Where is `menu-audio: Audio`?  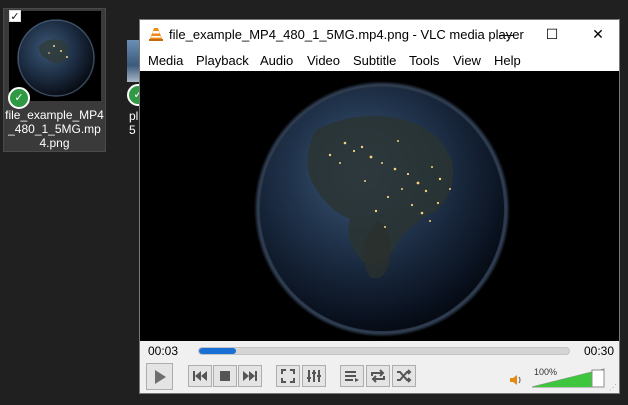
menu-audio: Audio is located at coordinates (276, 60).